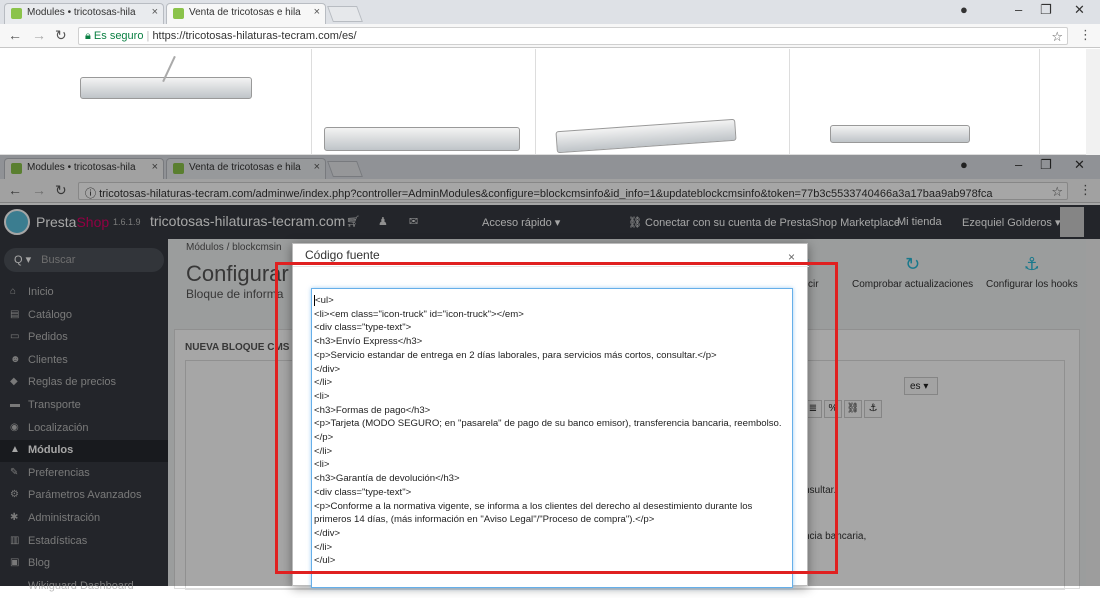 The height and width of the screenshot is (598, 1100). I want to click on tab-label: Venta de tricotosas e hila, so click(245, 12).